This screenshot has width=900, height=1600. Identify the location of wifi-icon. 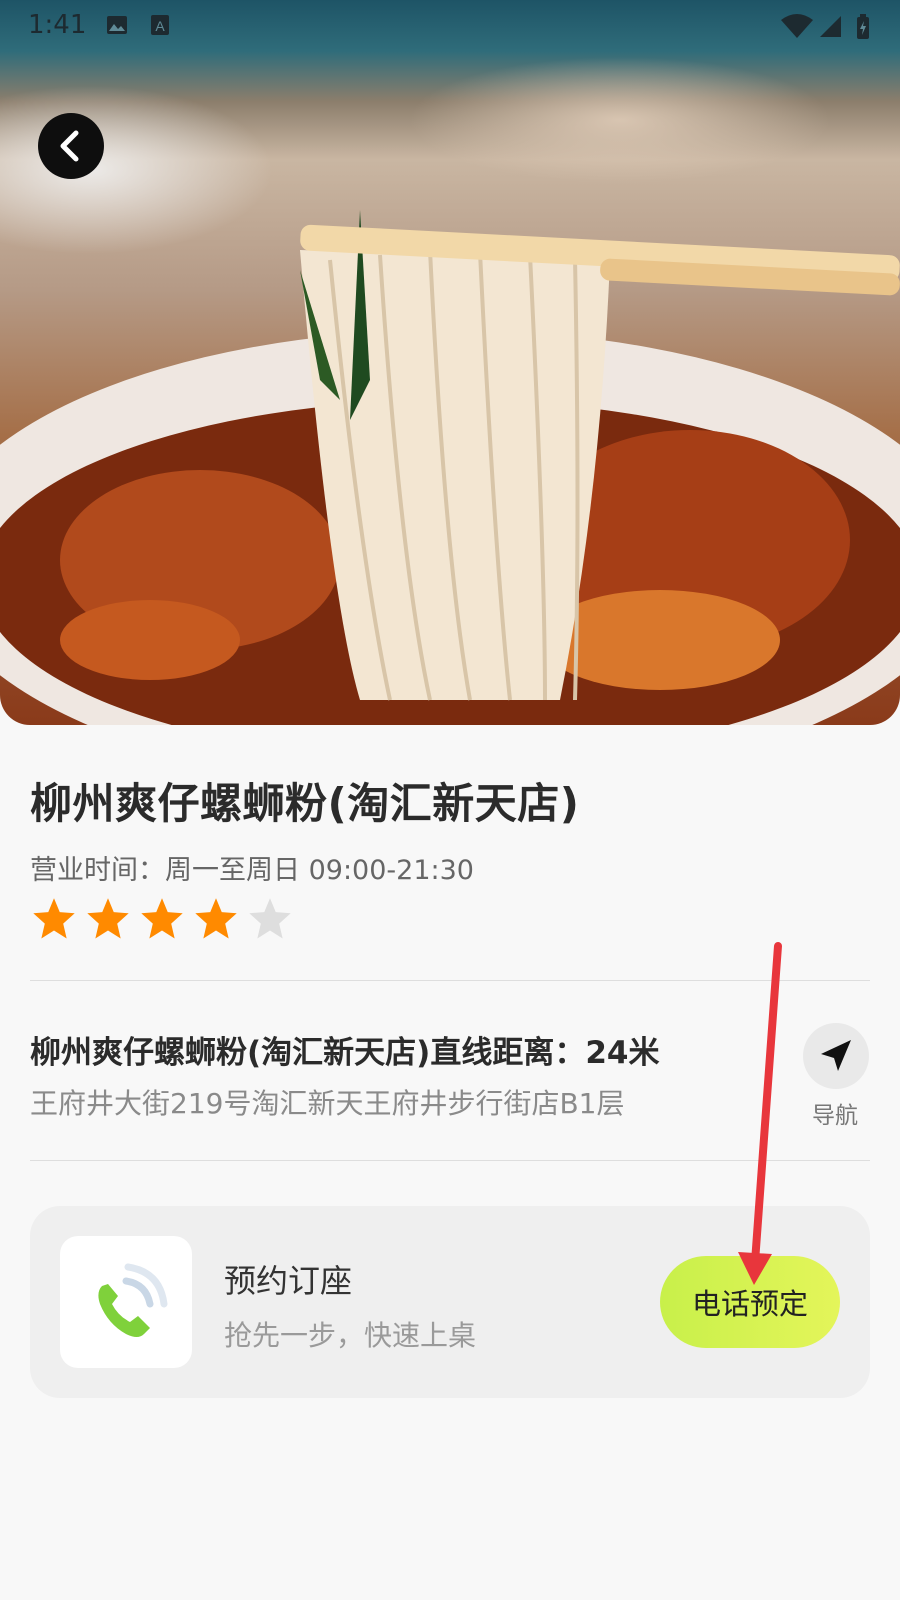
(797, 26).